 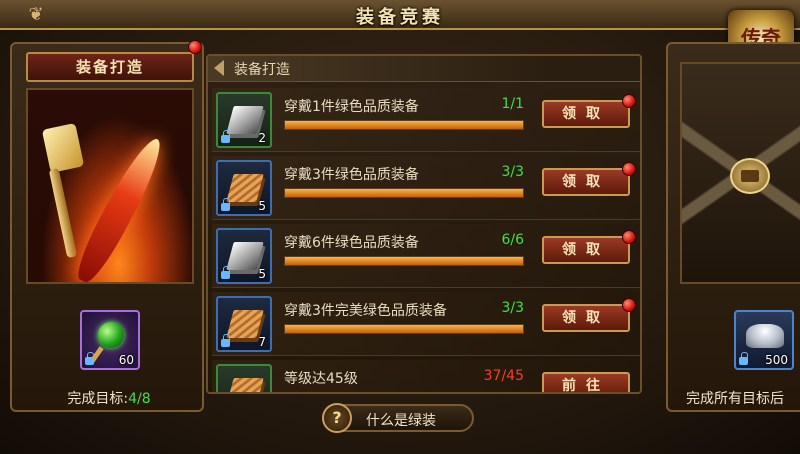 I want to click on item-count: 7, so click(x=262, y=342).